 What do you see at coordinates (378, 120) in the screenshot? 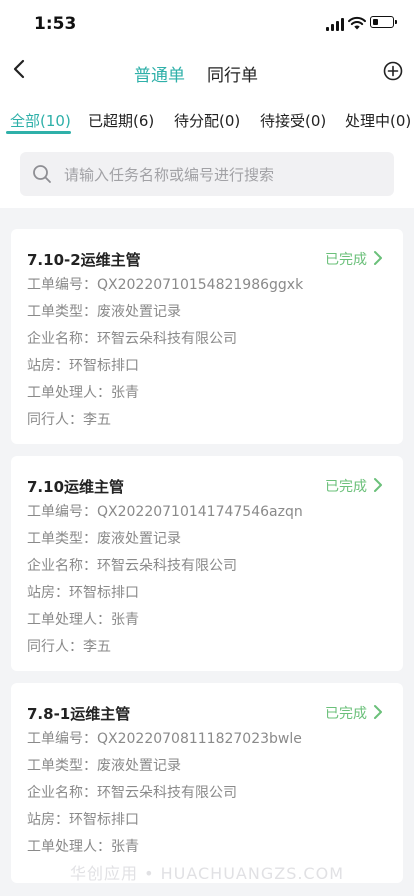
I see `tab-processing: 处理中(0)` at bounding box center [378, 120].